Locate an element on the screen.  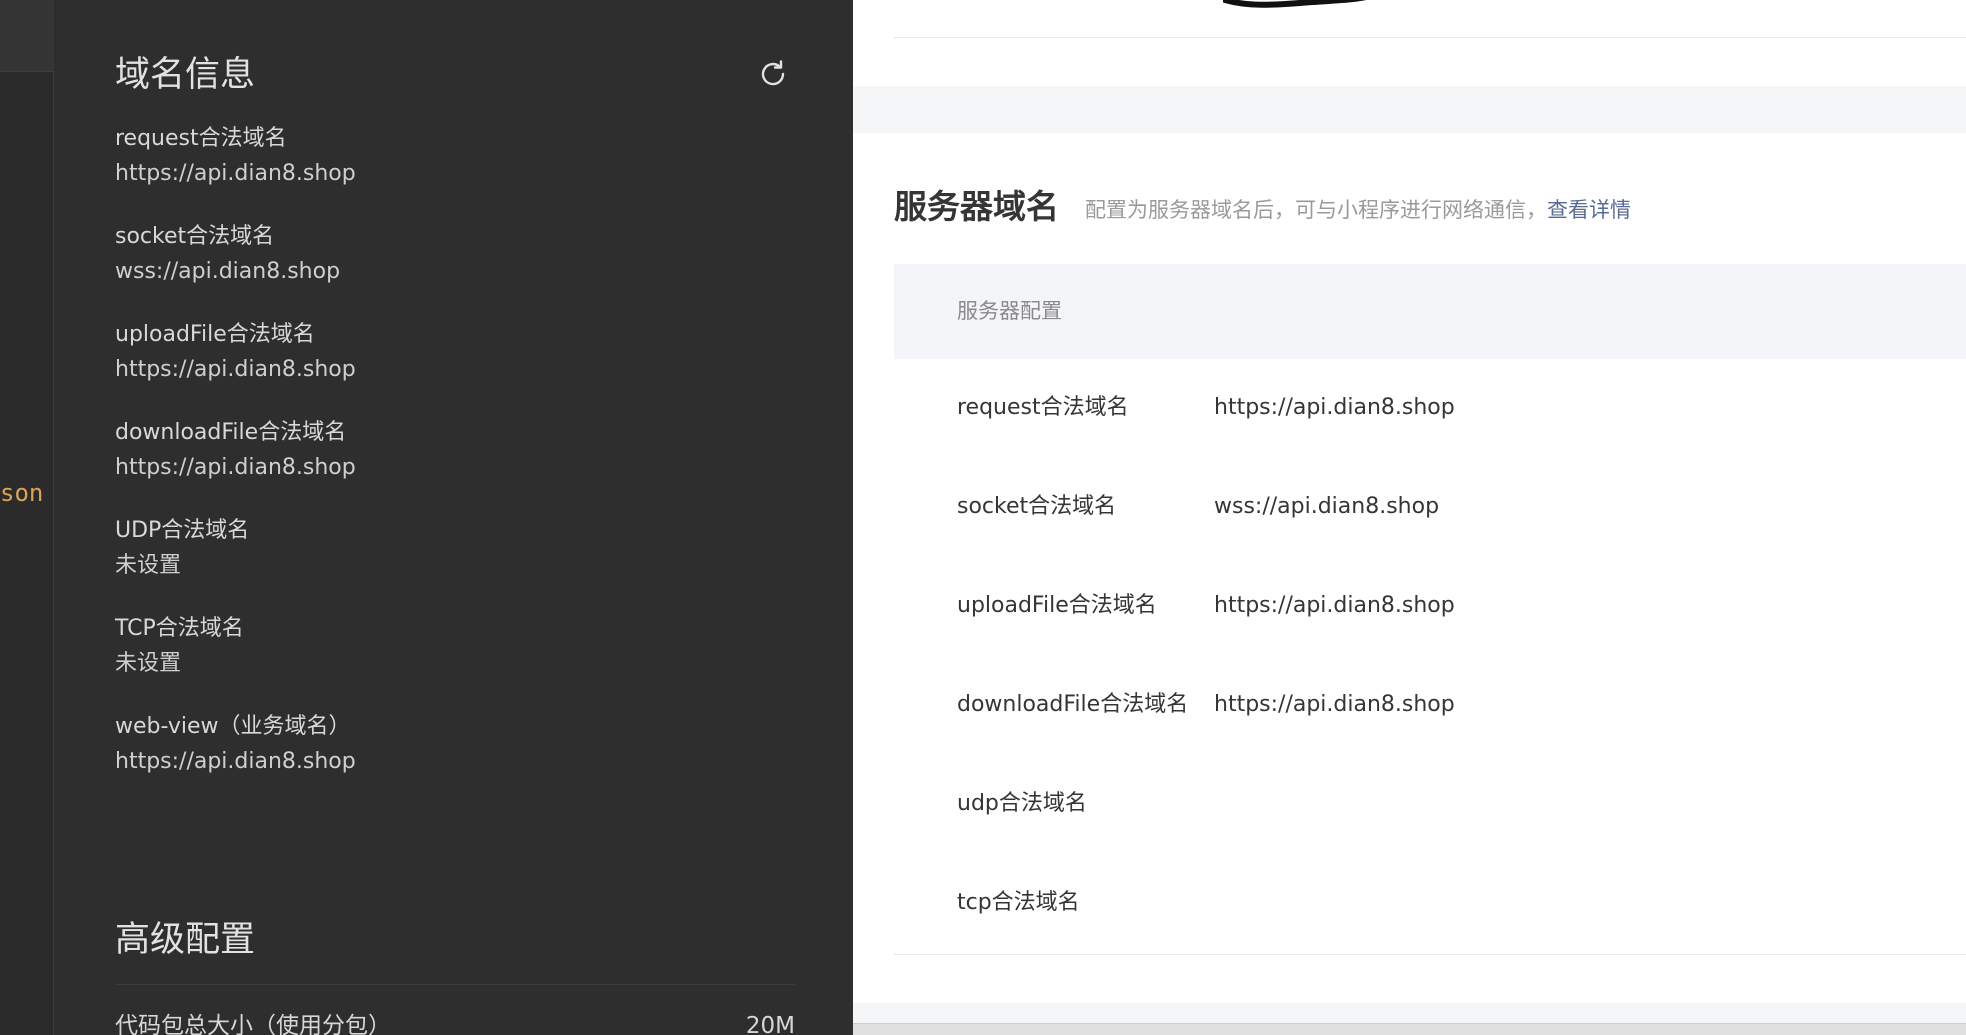
domain-label: request合法域名 is located at coordinates (201, 138).